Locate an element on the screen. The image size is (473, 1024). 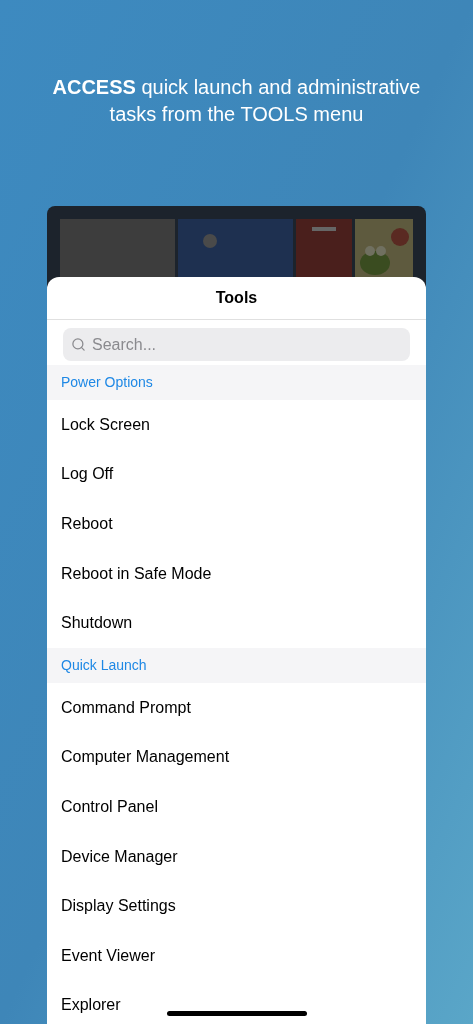
headline: ACCESS quick launch and administrative tasks from the TOOLS menu is located at coordinates (236, 101).